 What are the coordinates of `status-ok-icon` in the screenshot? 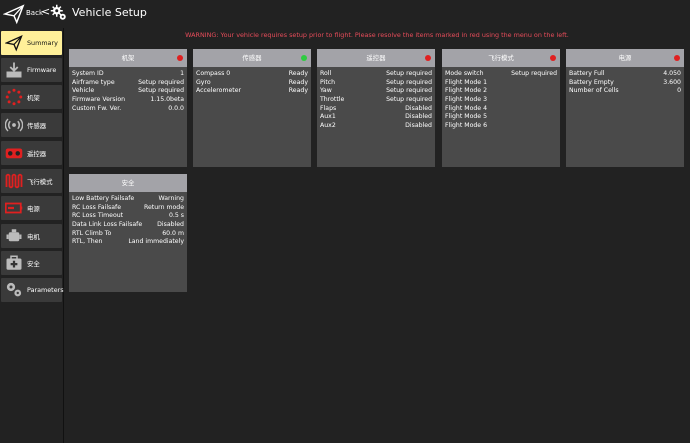 It's located at (304, 58).